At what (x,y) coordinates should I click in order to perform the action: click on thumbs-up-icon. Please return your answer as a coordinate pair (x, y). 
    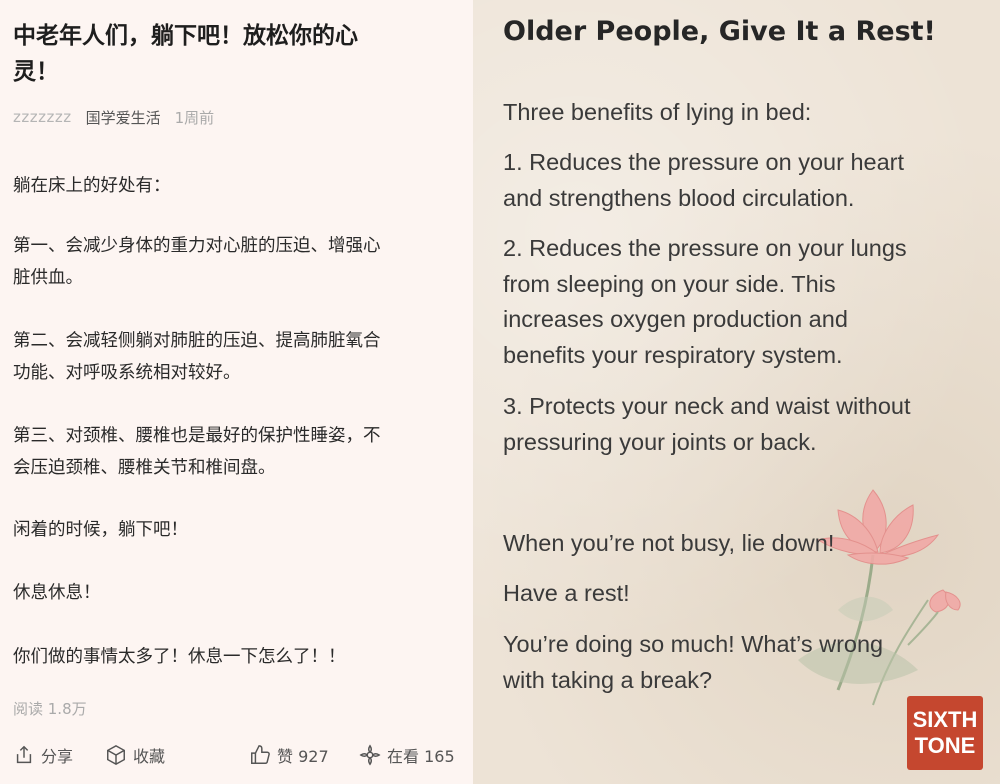
    Looking at the image, I should click on (260, 754).